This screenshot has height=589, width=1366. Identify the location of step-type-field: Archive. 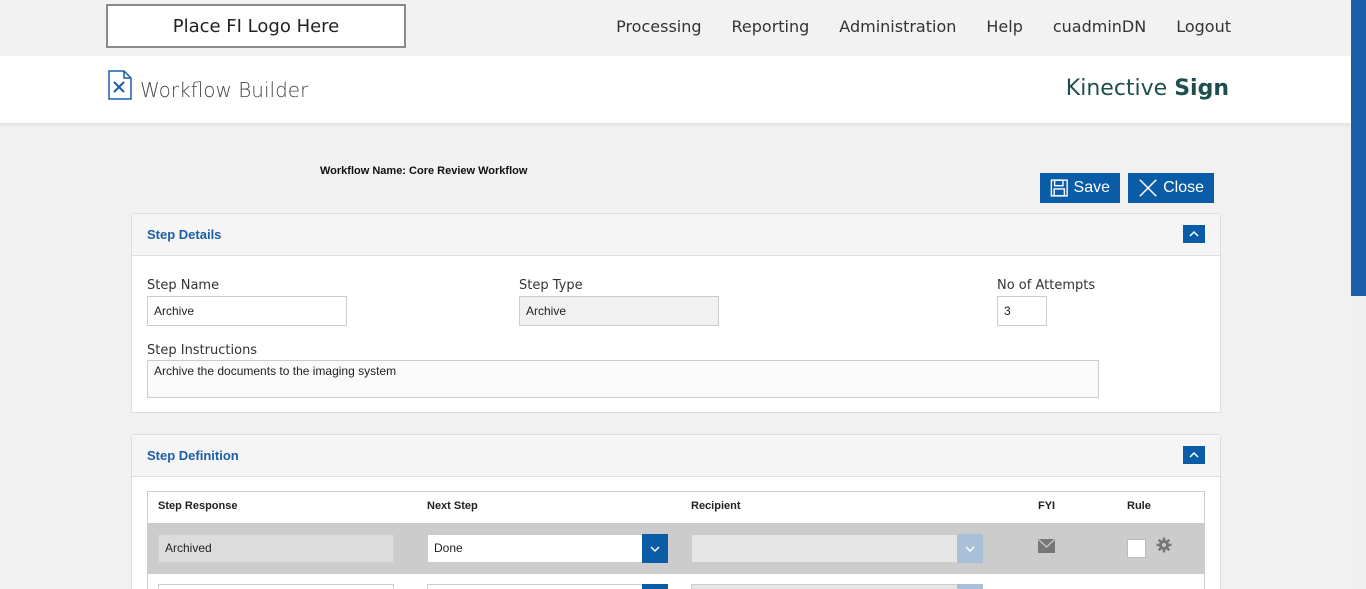
(619, 311).